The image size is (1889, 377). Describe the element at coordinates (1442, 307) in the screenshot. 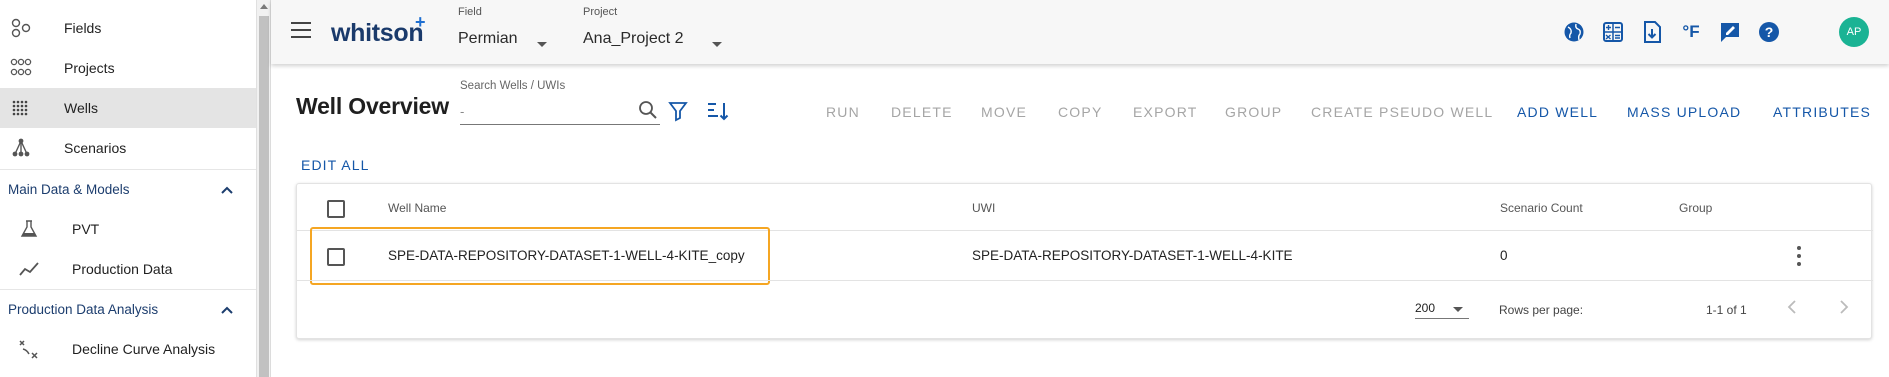

I see `rows-per-page-select: 200` at that location.